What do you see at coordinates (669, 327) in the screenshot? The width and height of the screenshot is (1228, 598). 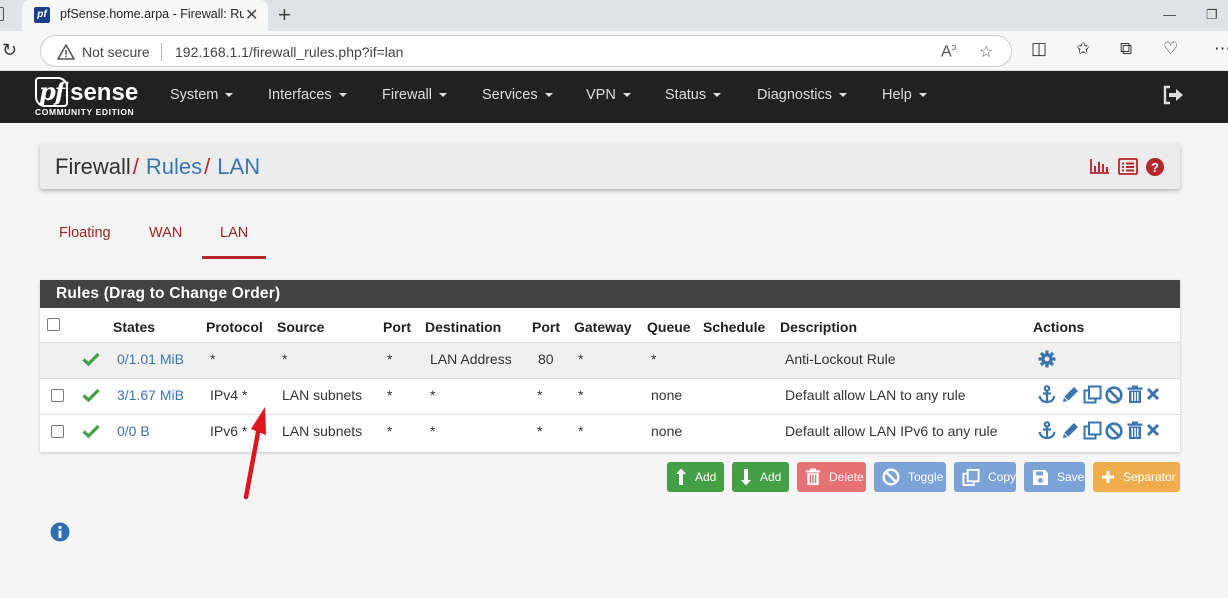 I see `col-queue: Queue` at bounding box center [669, 327].